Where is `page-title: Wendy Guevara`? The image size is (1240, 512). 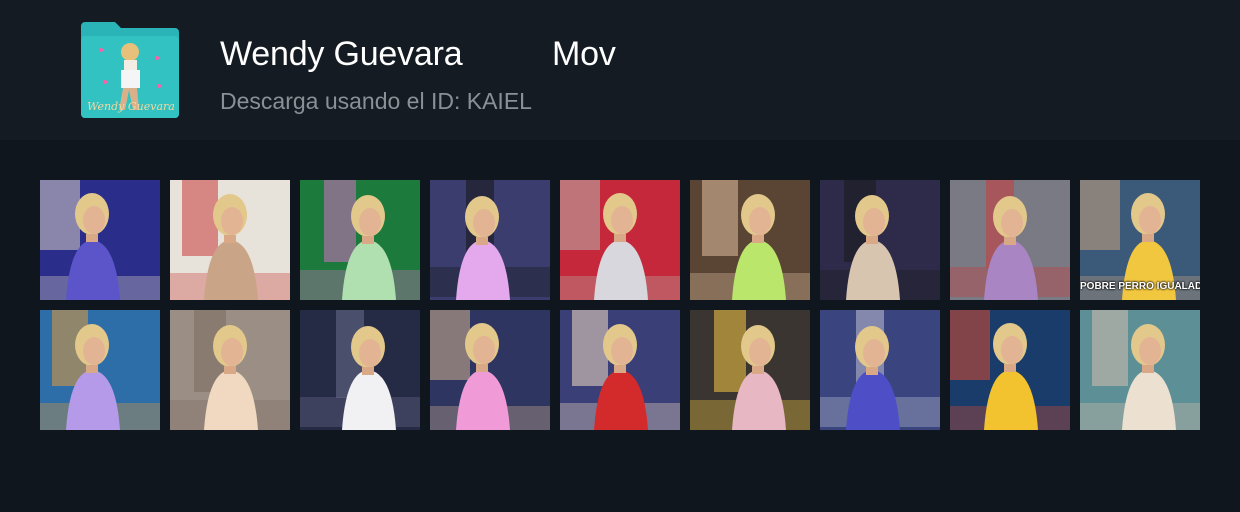
page-title: Wendy Guevara is located at coordinates (341, 53).